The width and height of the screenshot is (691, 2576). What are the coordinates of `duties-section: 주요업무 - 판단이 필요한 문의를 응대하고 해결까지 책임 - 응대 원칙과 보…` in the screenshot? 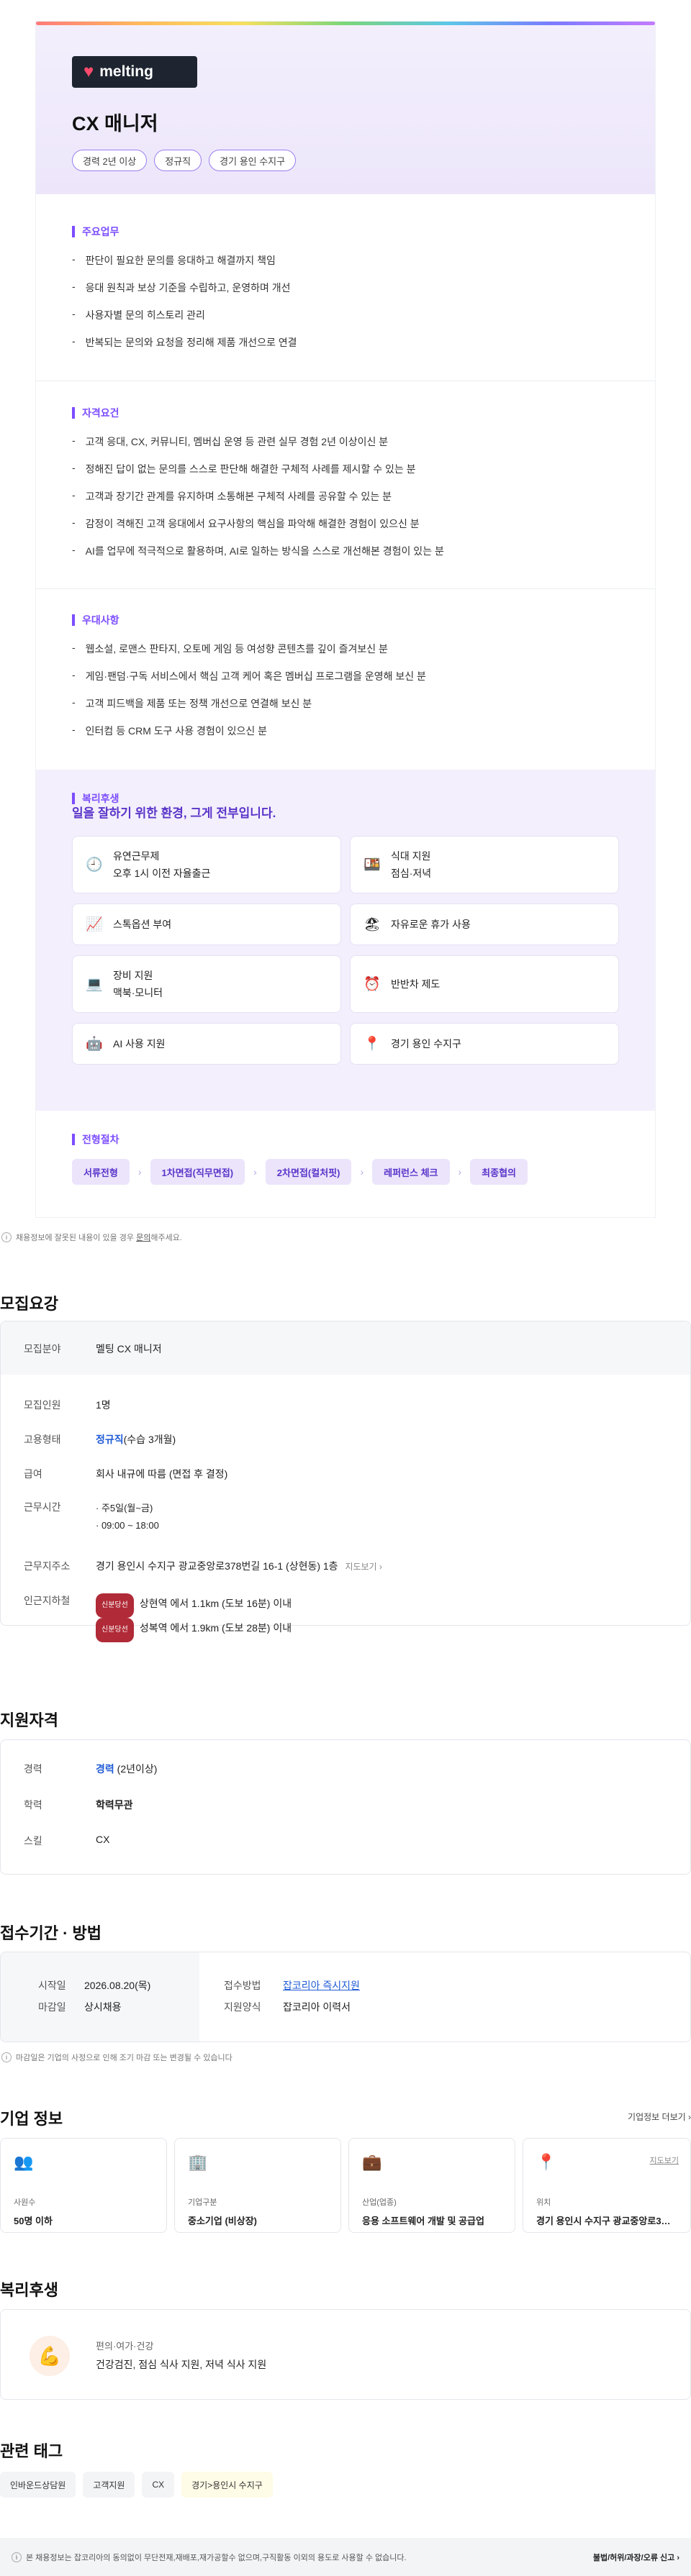 It's located at (345, 286).